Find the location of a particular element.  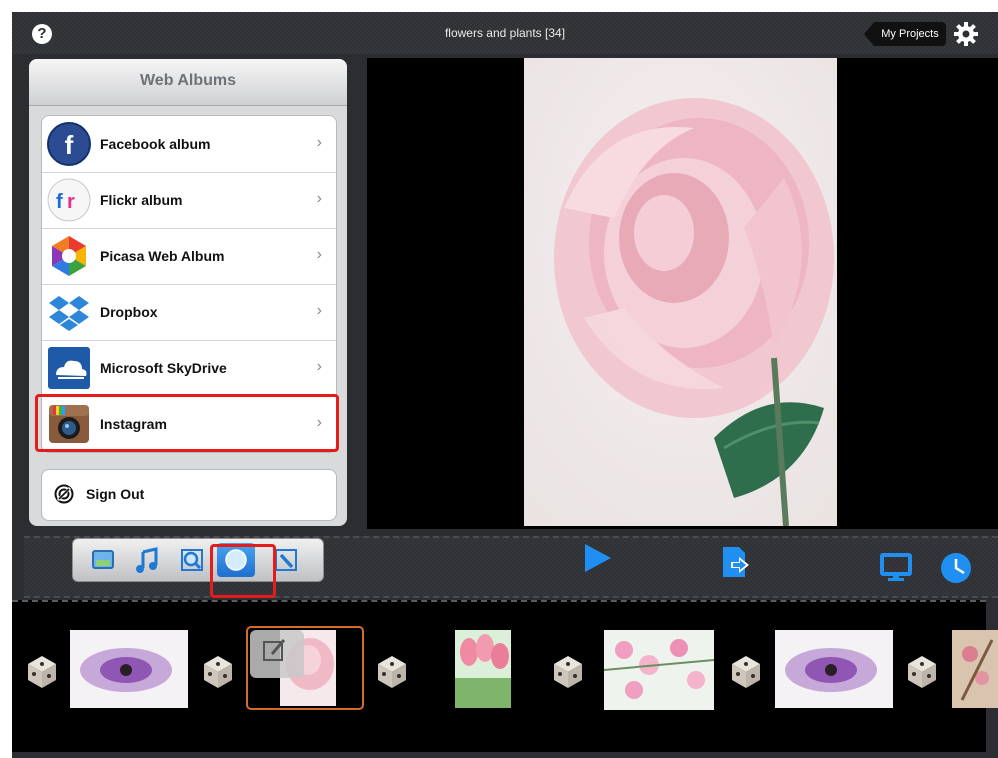

web-albums-title: Web Albums is located at coordinates (187, 80).